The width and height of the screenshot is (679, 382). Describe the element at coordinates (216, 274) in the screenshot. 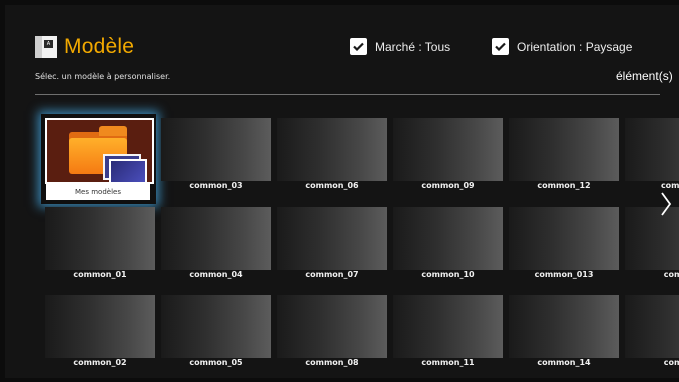

I see `template-label: common_04` at that location.